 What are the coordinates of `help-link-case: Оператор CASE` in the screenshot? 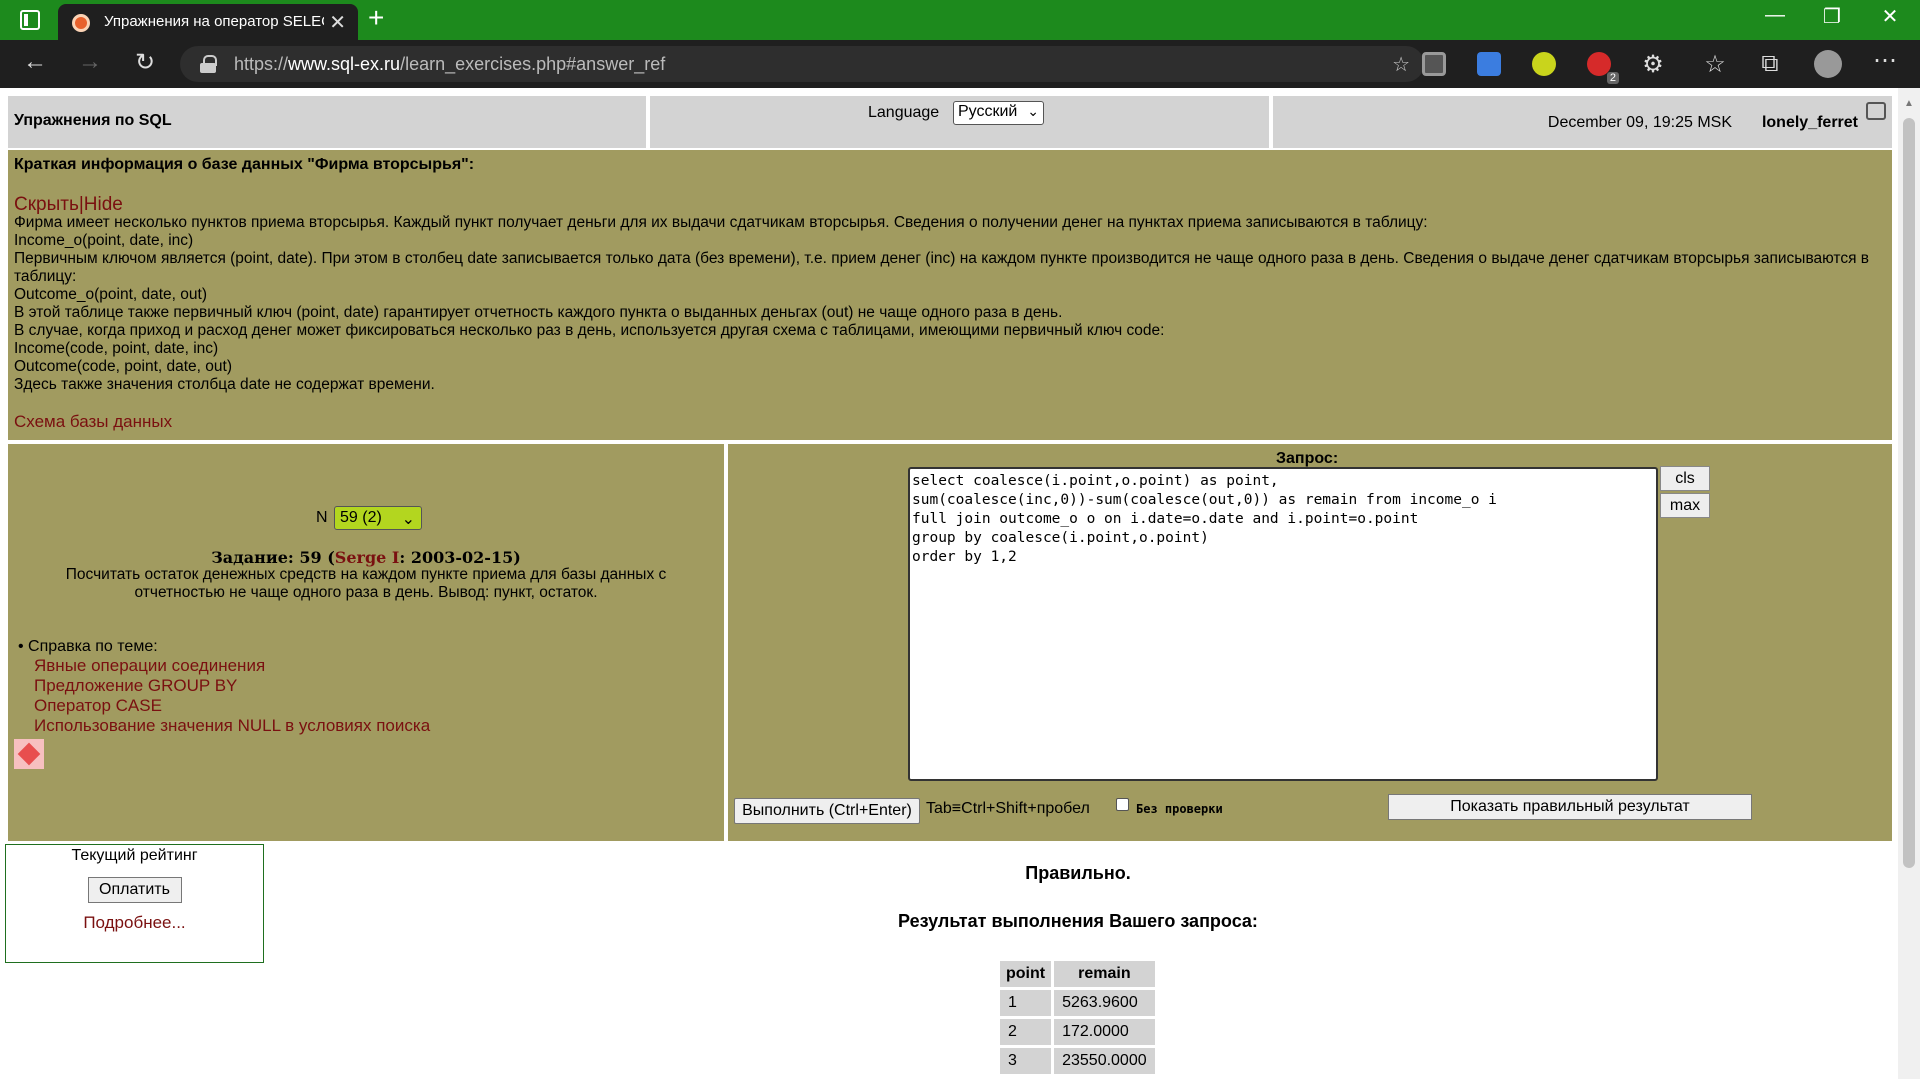 It's located at (224, 706).